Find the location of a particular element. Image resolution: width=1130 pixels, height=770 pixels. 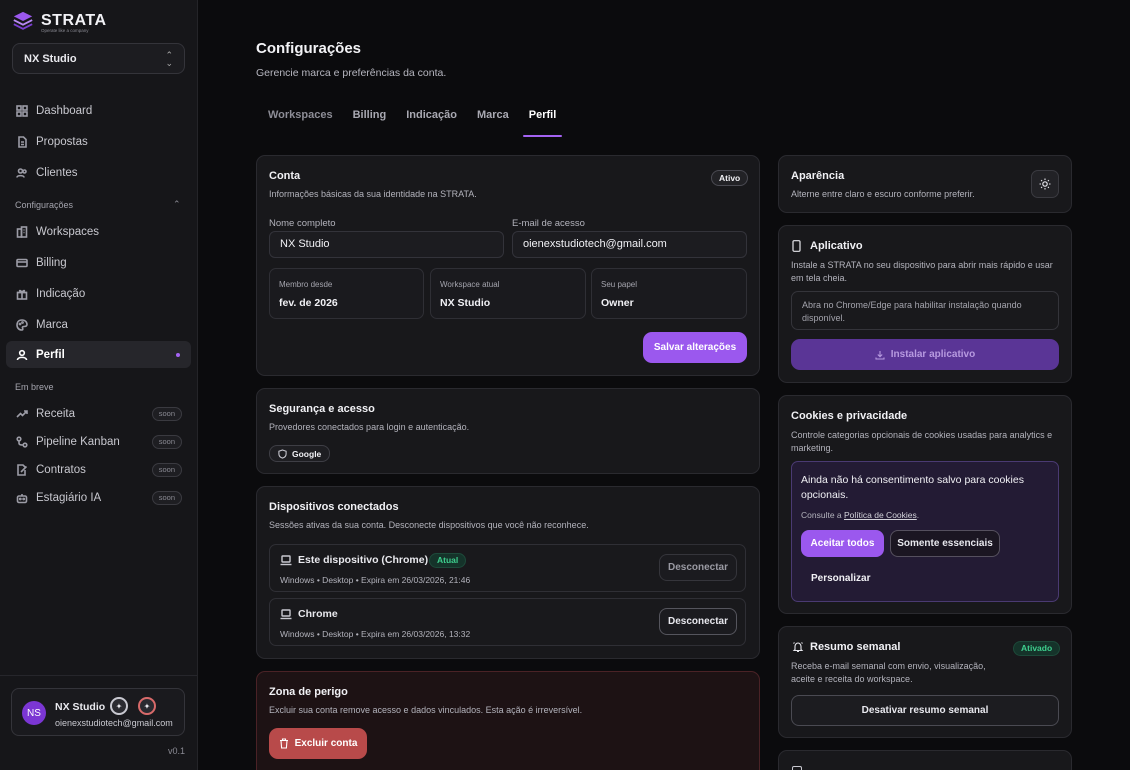

install-app-label: Instalar aplicativo is located at coordinates (933, 354).